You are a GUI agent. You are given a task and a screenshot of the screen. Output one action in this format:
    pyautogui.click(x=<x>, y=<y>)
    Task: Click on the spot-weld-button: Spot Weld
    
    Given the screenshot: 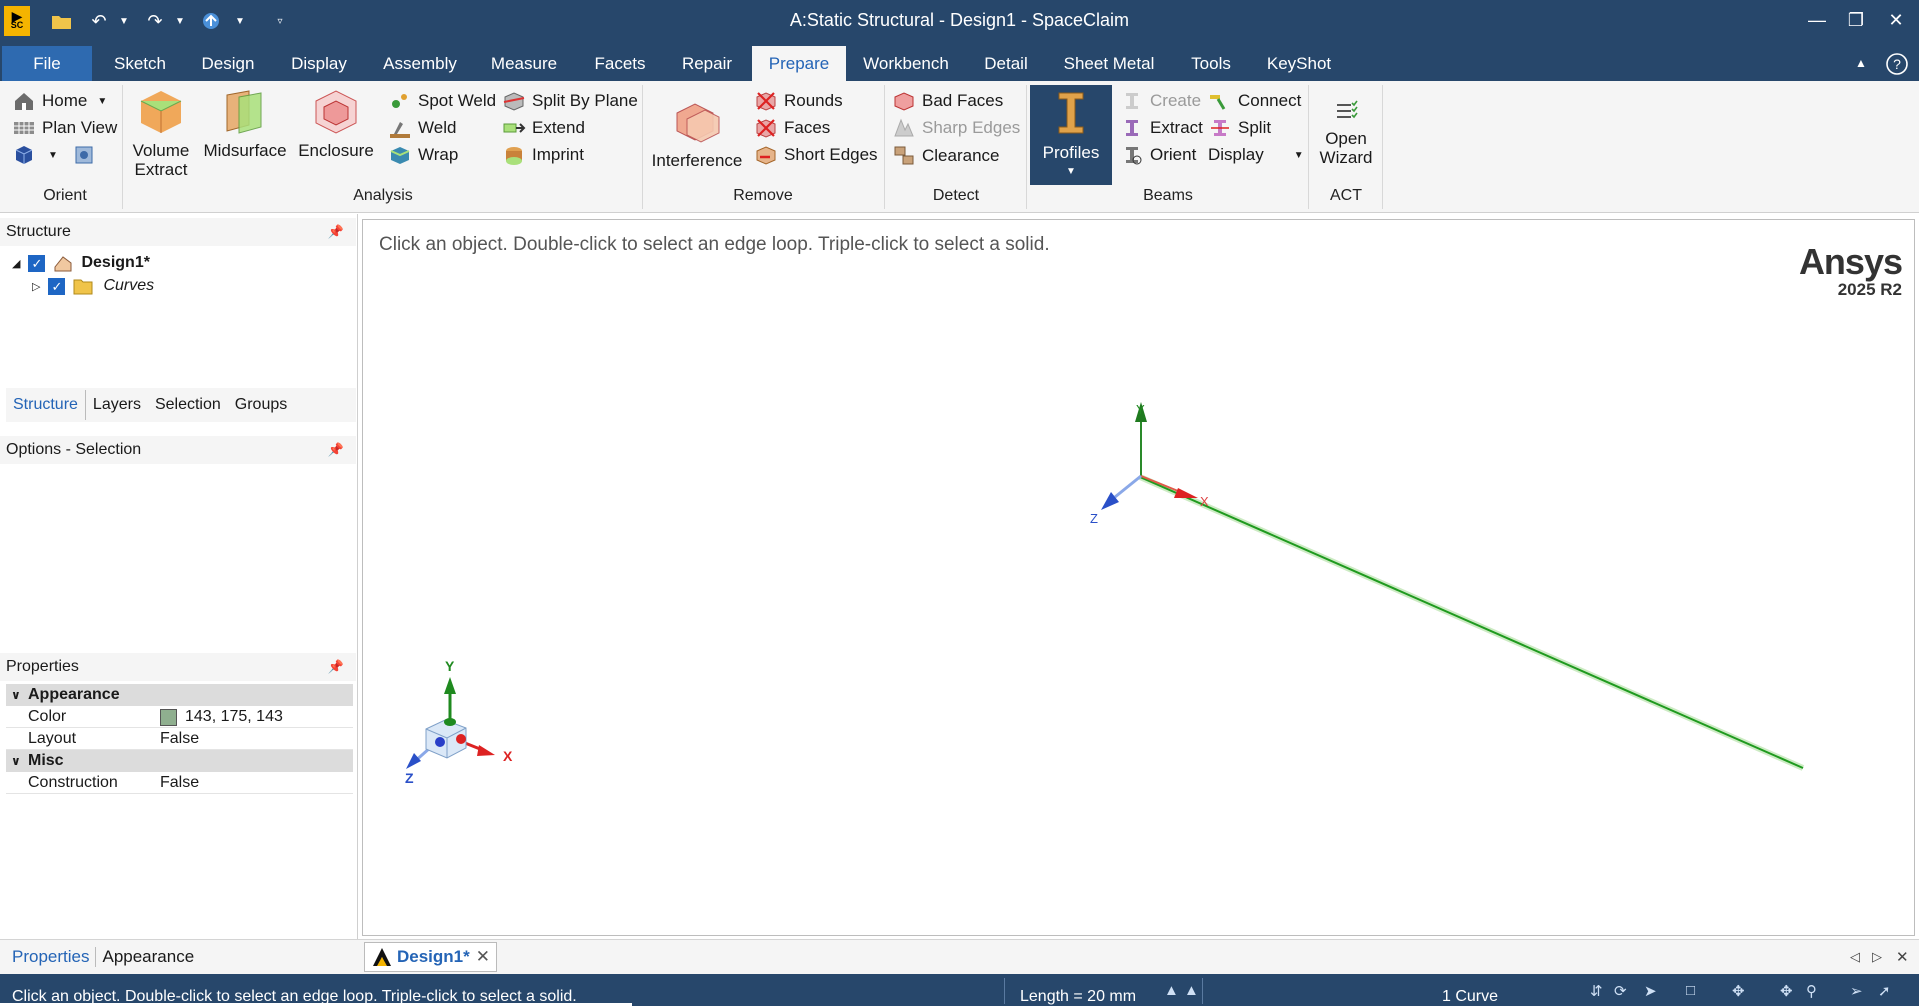 What is the action you would take?
    pyautogui.click(x=442, y=101)
    